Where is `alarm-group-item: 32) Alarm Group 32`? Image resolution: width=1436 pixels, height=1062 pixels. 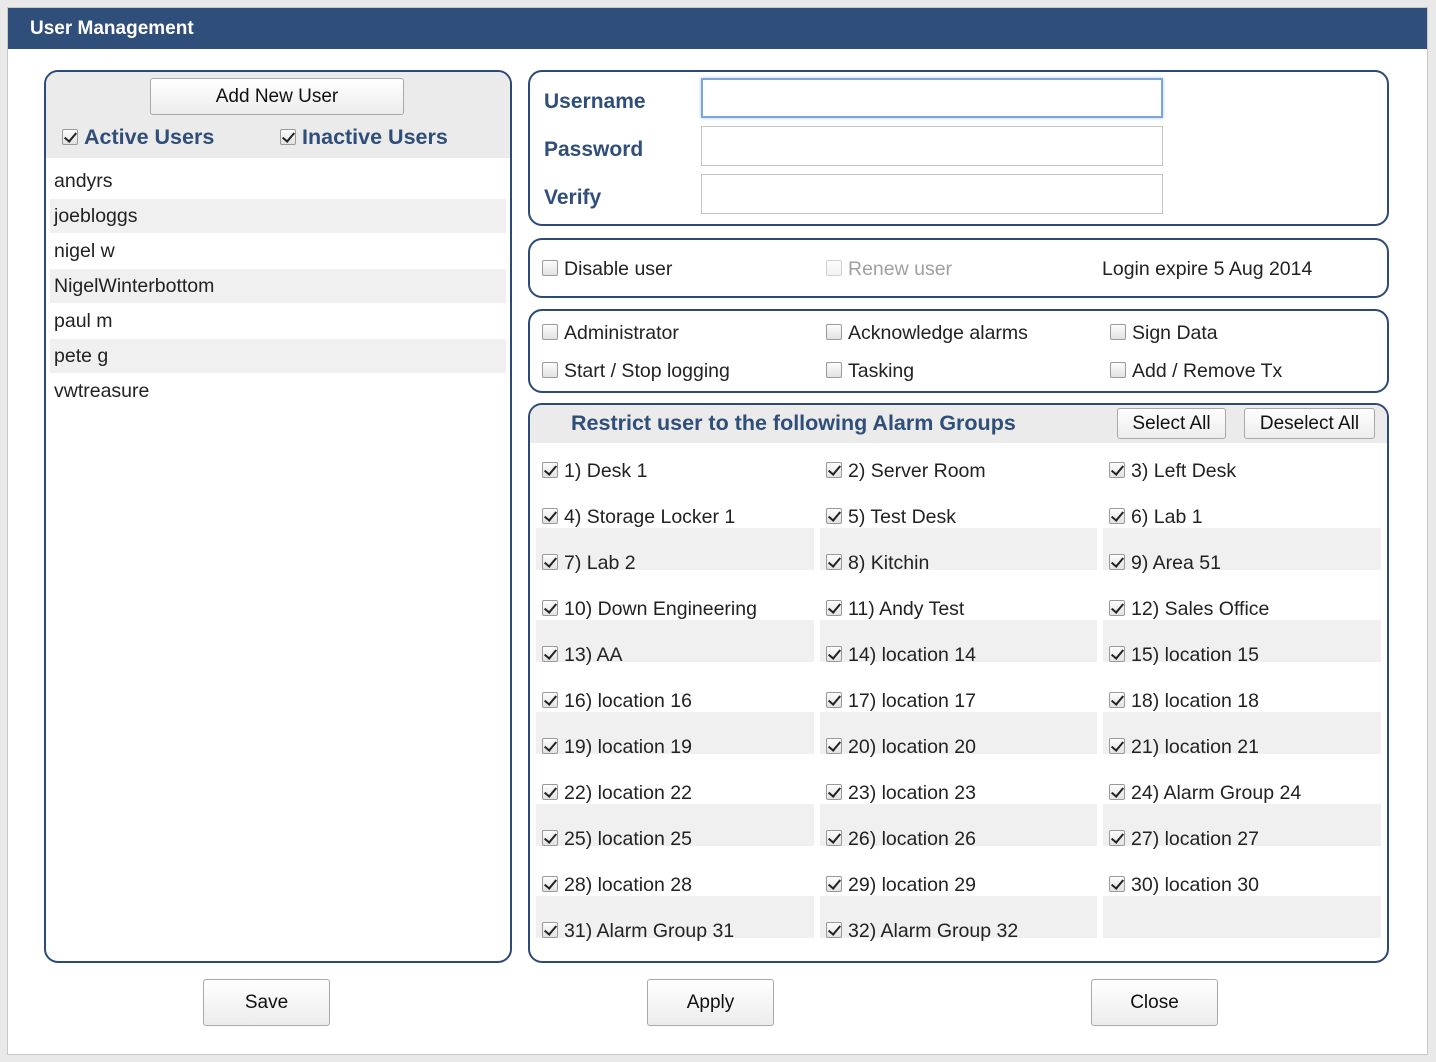 alarm-group-item: 32) Alarm Group 32 is located at coordinates (922, 931).